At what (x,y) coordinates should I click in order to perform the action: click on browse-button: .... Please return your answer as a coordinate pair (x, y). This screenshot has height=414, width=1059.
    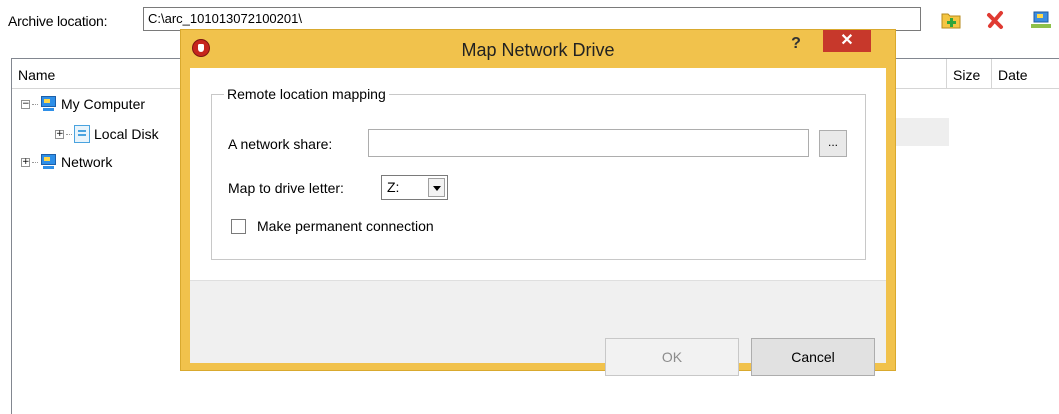
    Looking at the image, I should click on (833, 143).